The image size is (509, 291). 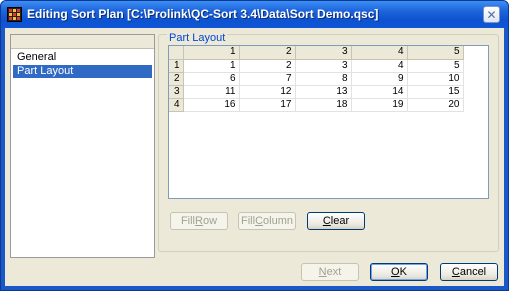 What do you see at coordinates (379, 66) in the screenshot?
I see `grid-cell: 4` at bounding box center [379, 66].